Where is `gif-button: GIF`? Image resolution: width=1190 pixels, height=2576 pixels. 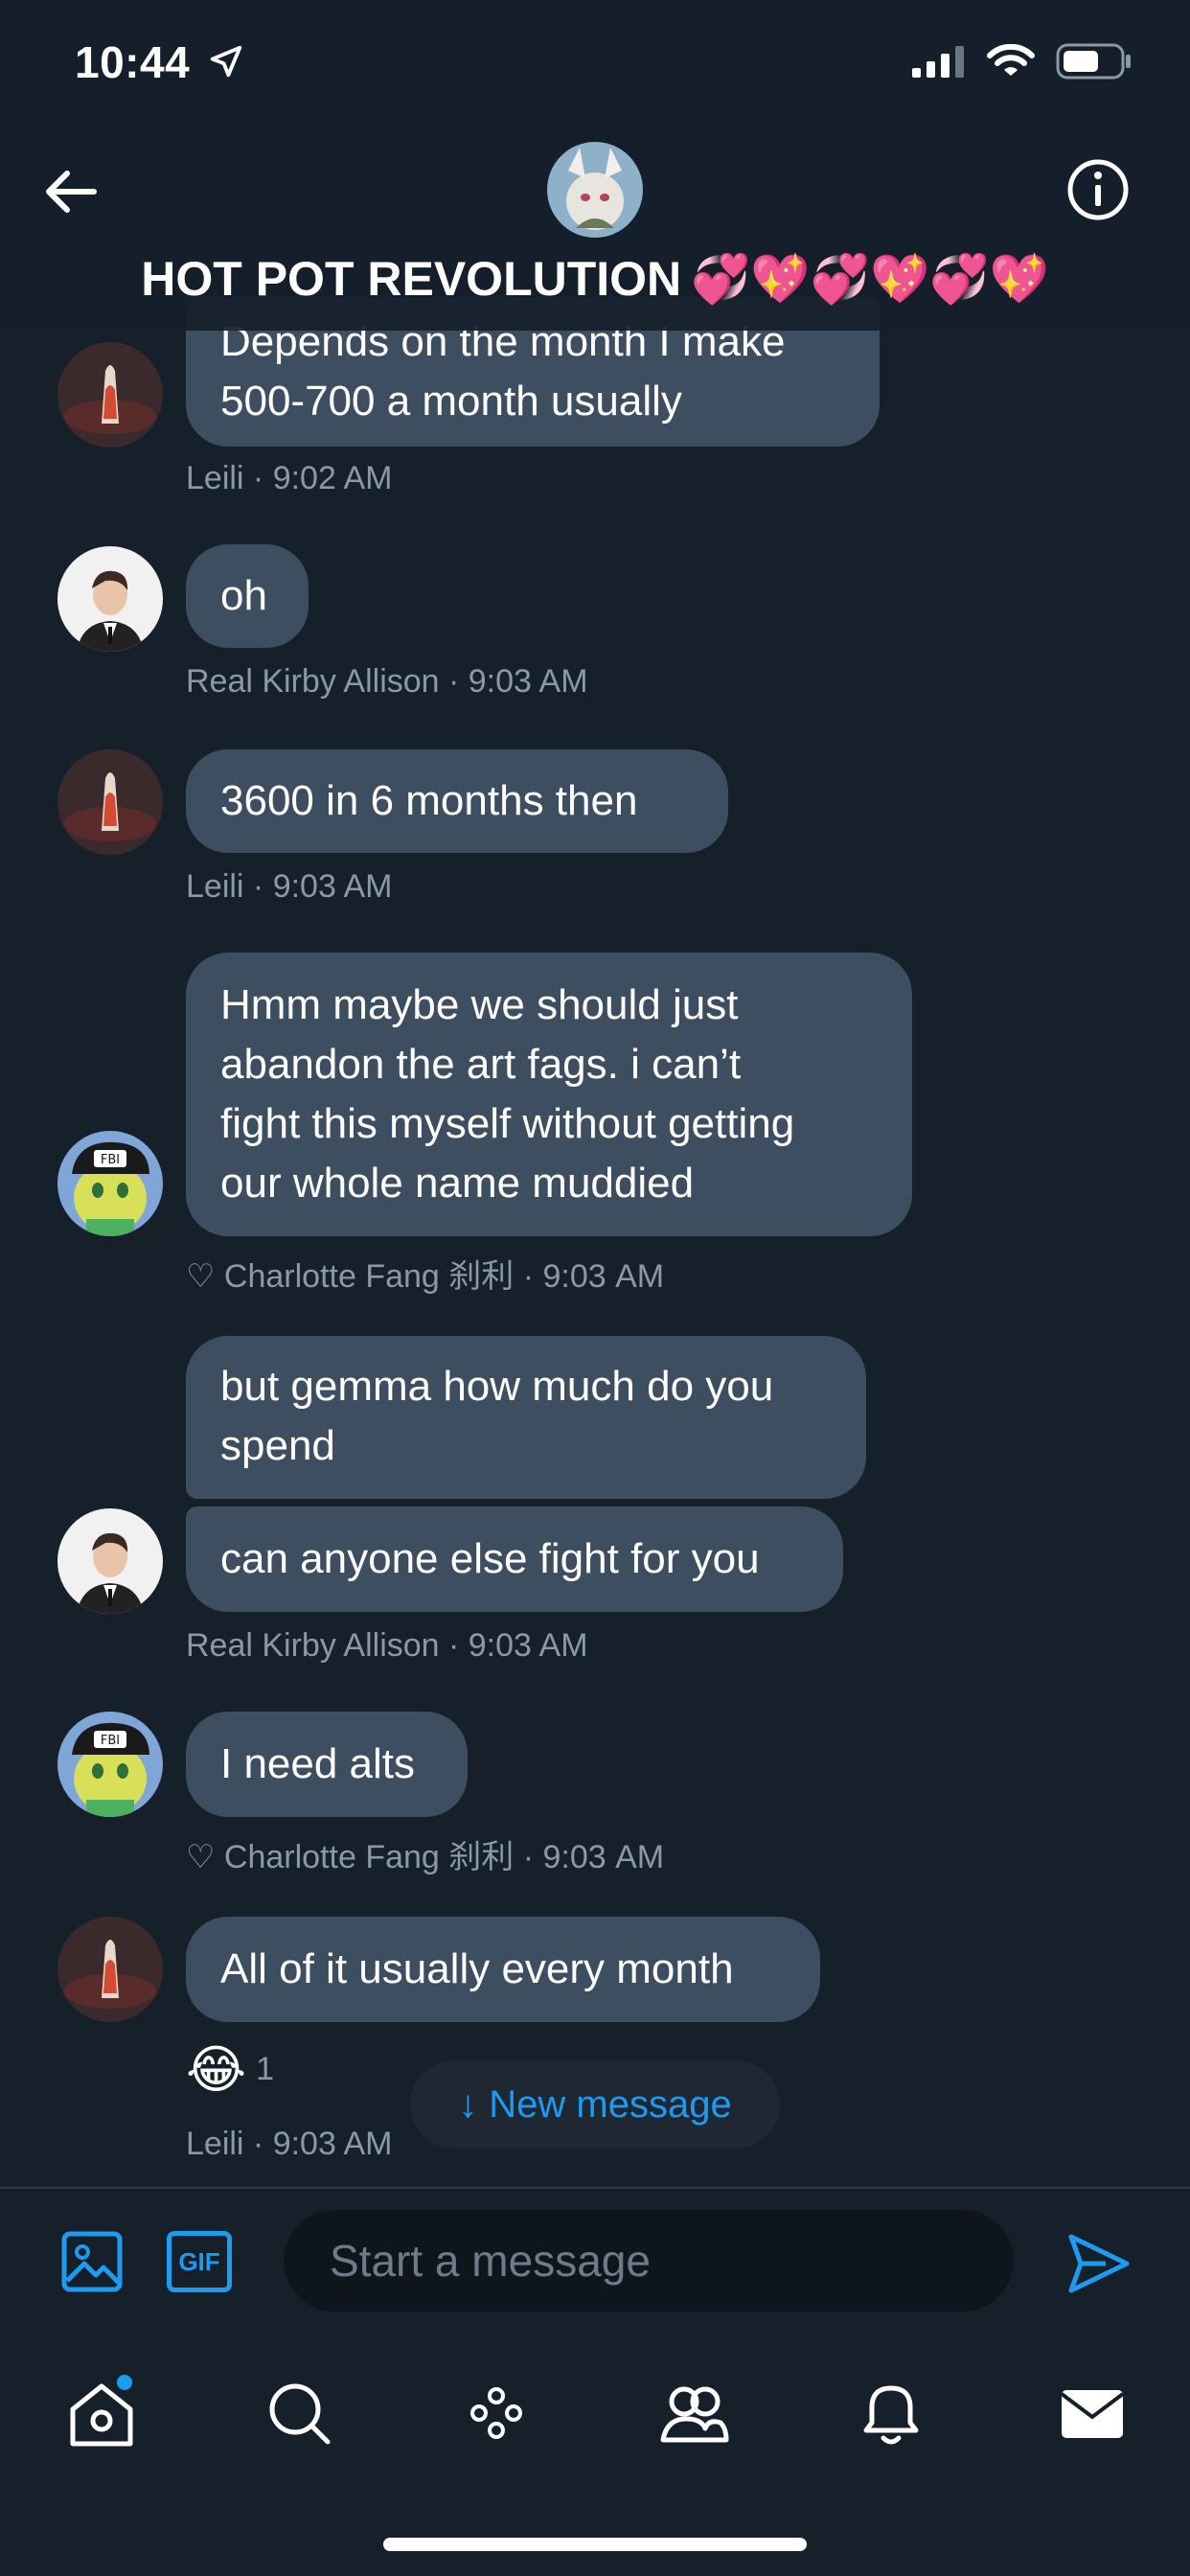
gif-button: GIF is located at coordinates (199, 2261).